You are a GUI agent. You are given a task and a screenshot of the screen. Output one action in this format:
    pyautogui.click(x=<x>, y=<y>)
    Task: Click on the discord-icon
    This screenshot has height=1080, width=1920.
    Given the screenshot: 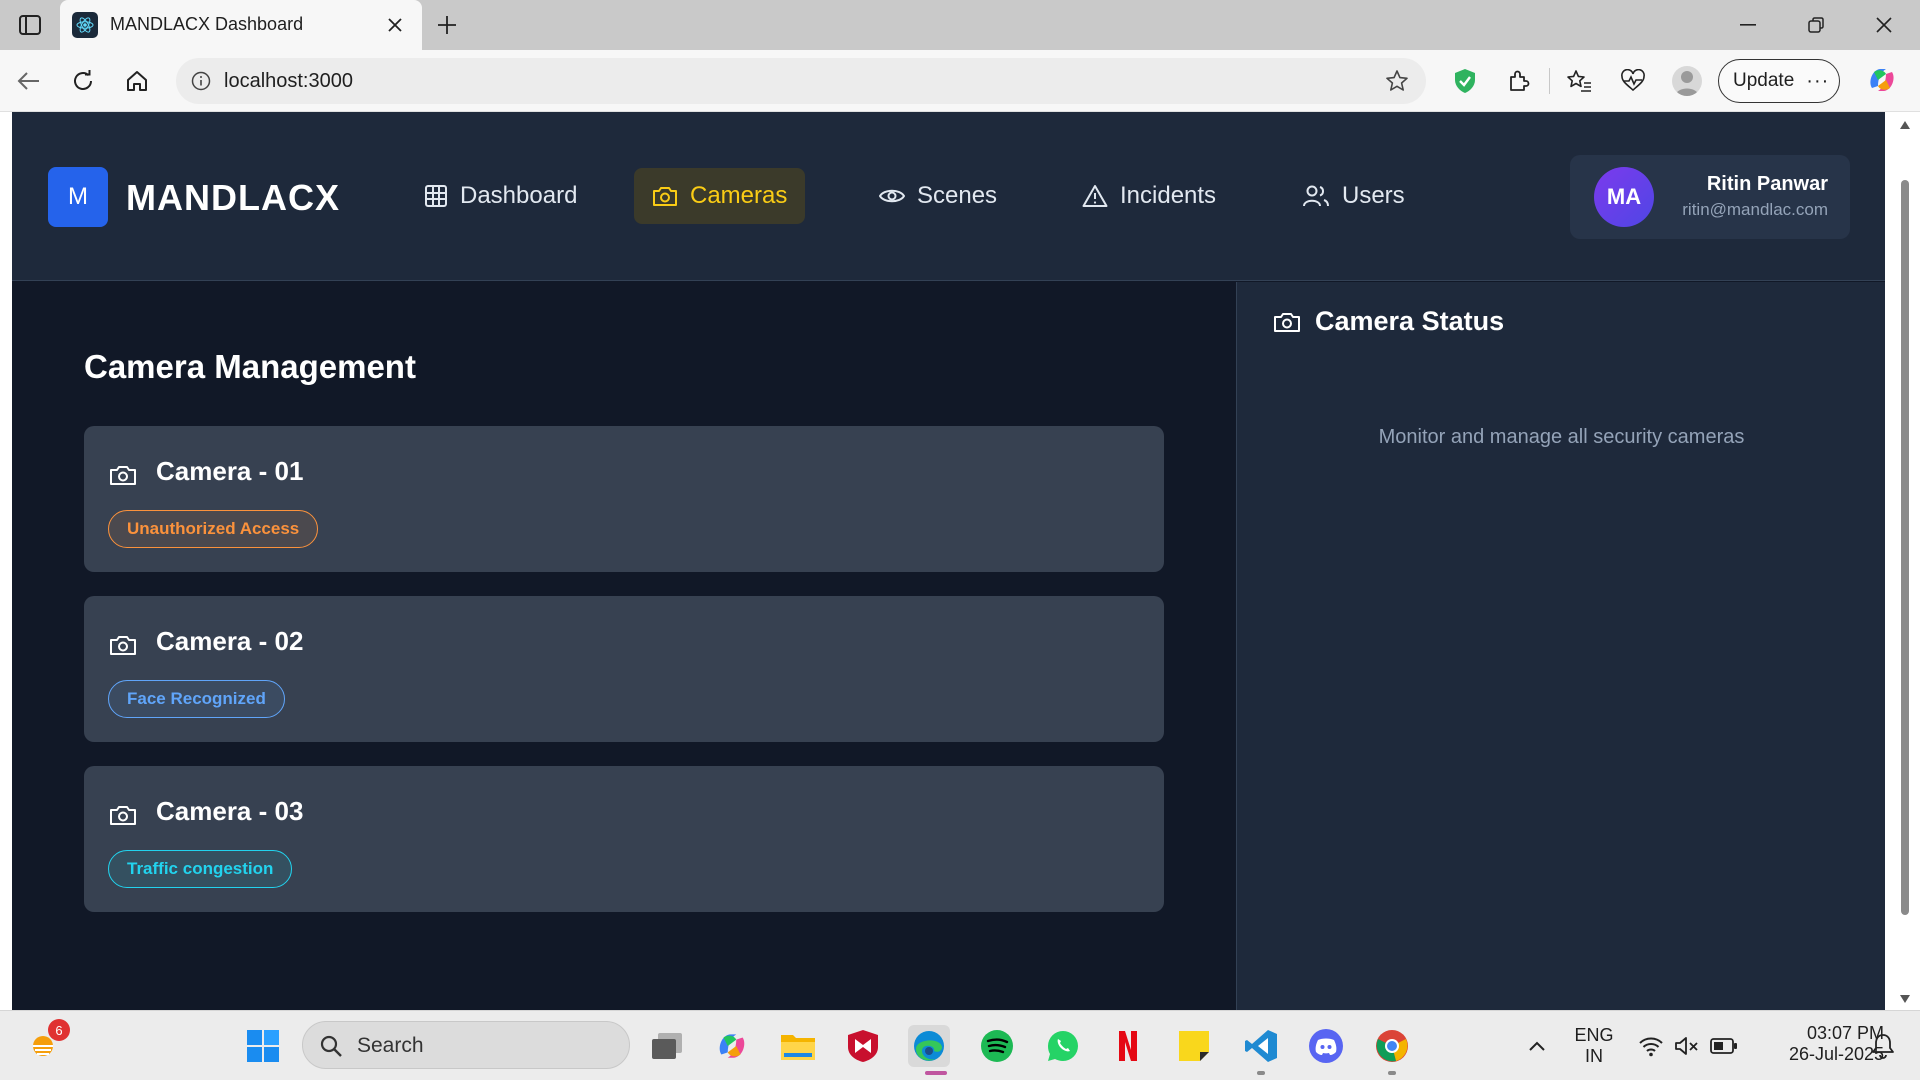 What is the action you would take?
    pyautogui.click(x=1326, y=1046)
    